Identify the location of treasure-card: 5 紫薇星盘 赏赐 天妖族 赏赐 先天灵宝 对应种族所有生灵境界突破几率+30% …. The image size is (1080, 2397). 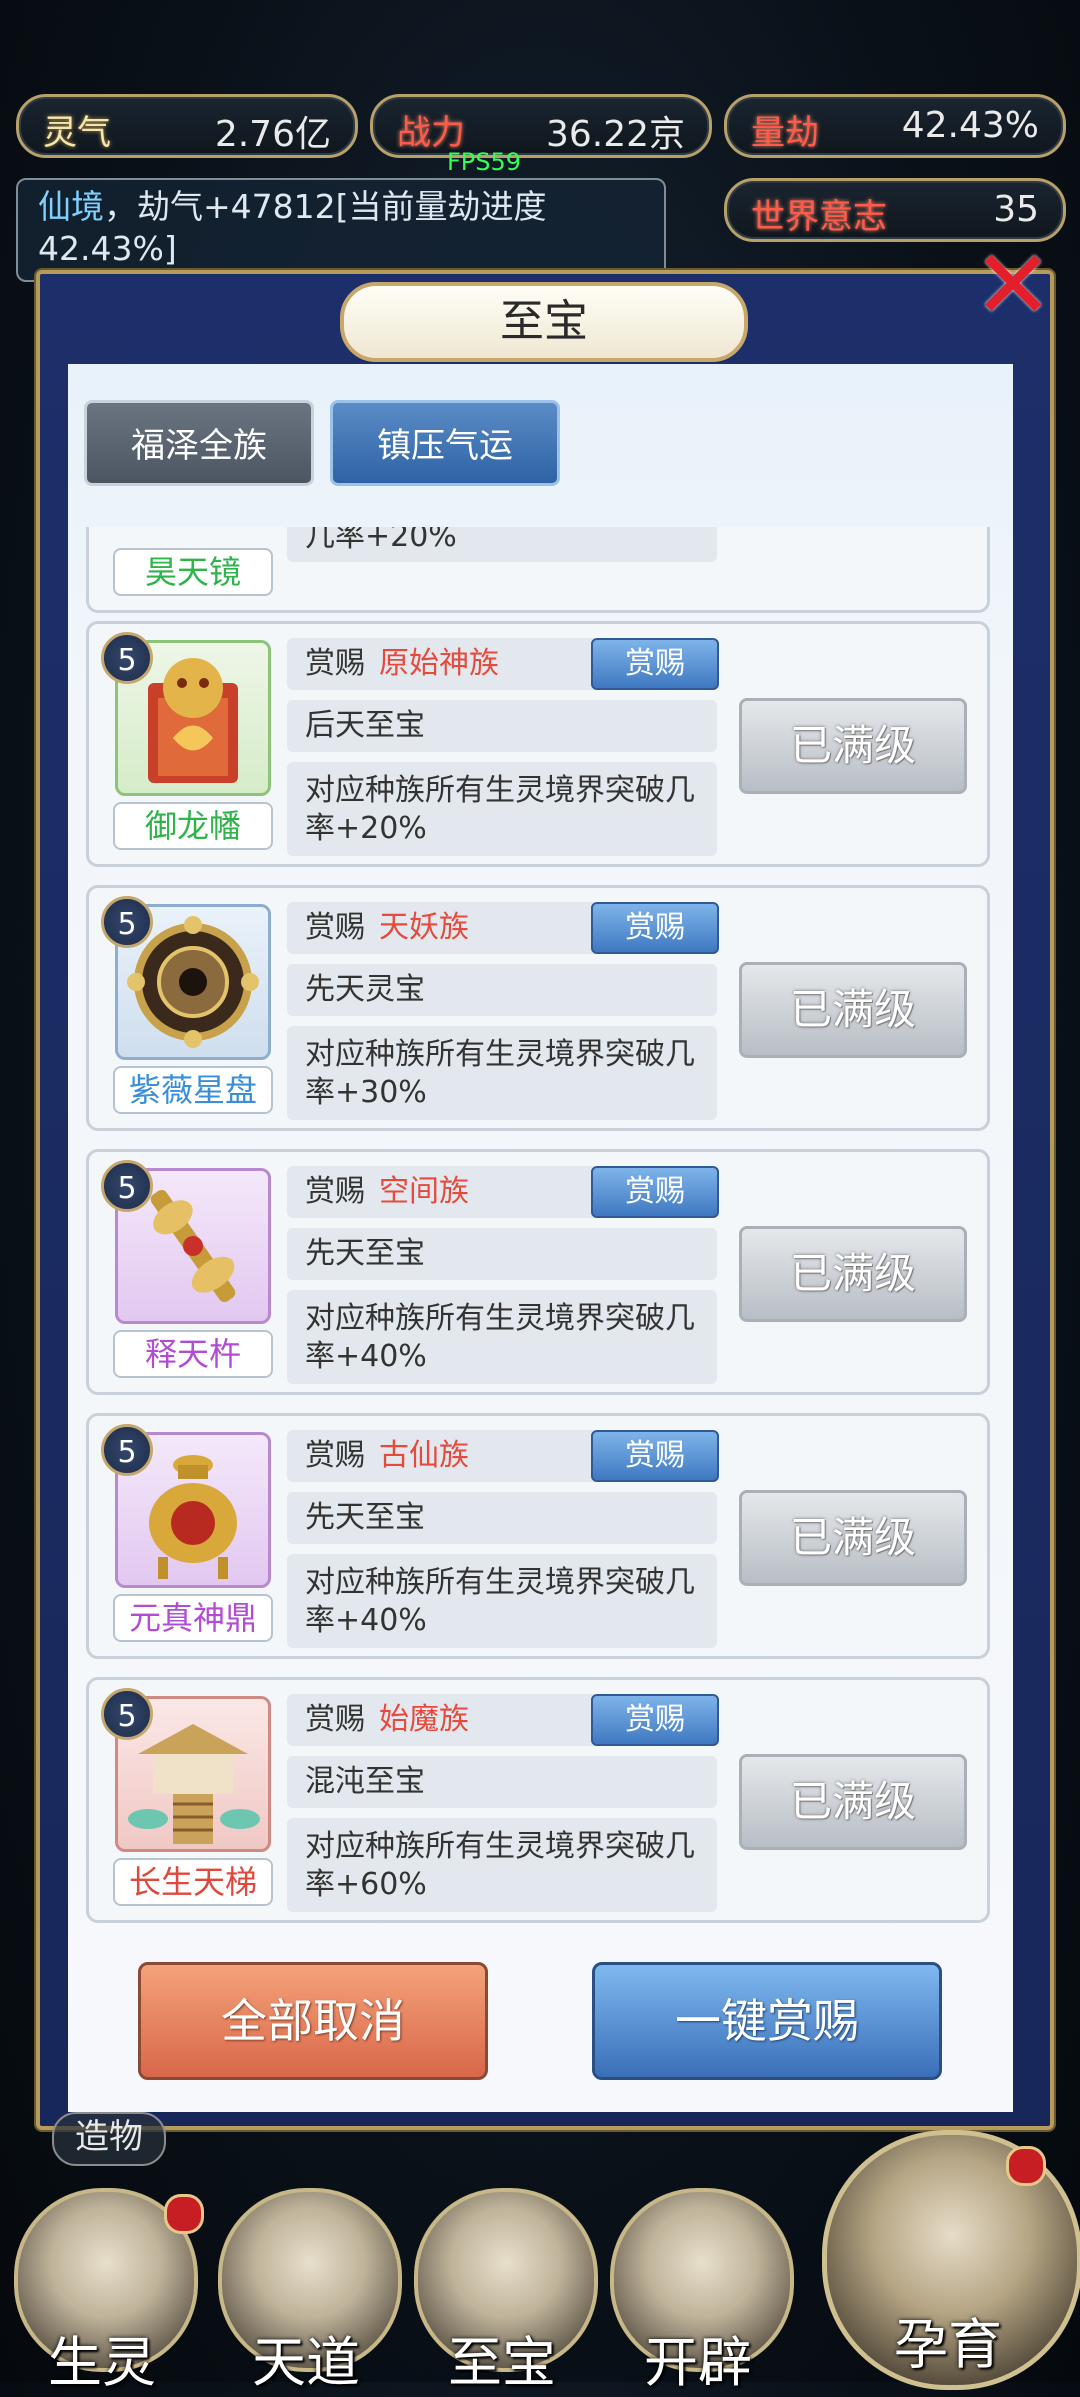
(538, 1008).